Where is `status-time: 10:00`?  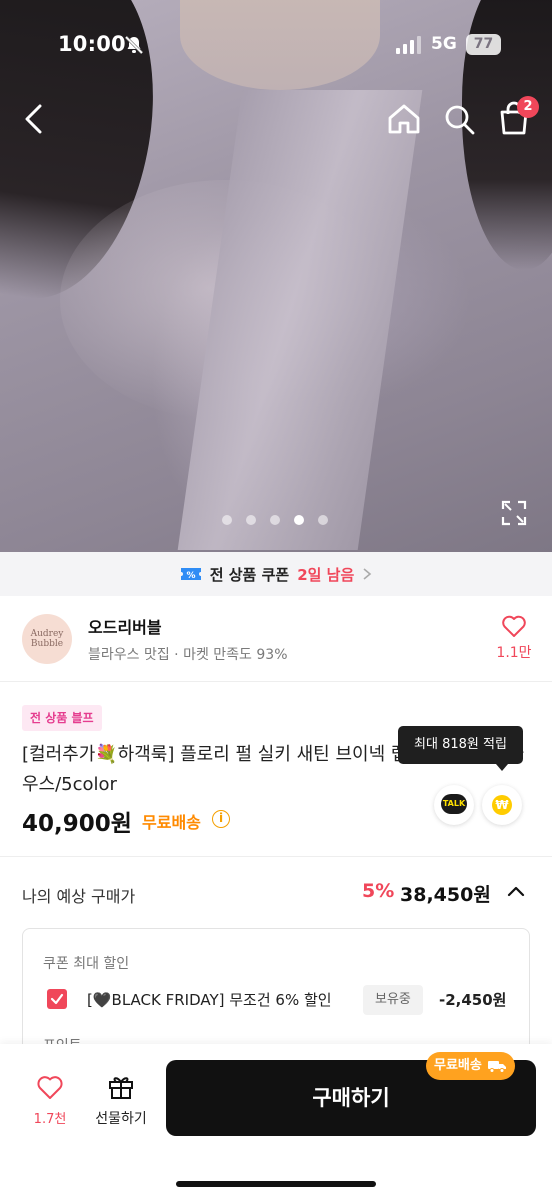
status-time: 10:00 is located at coordinates (92, 44).